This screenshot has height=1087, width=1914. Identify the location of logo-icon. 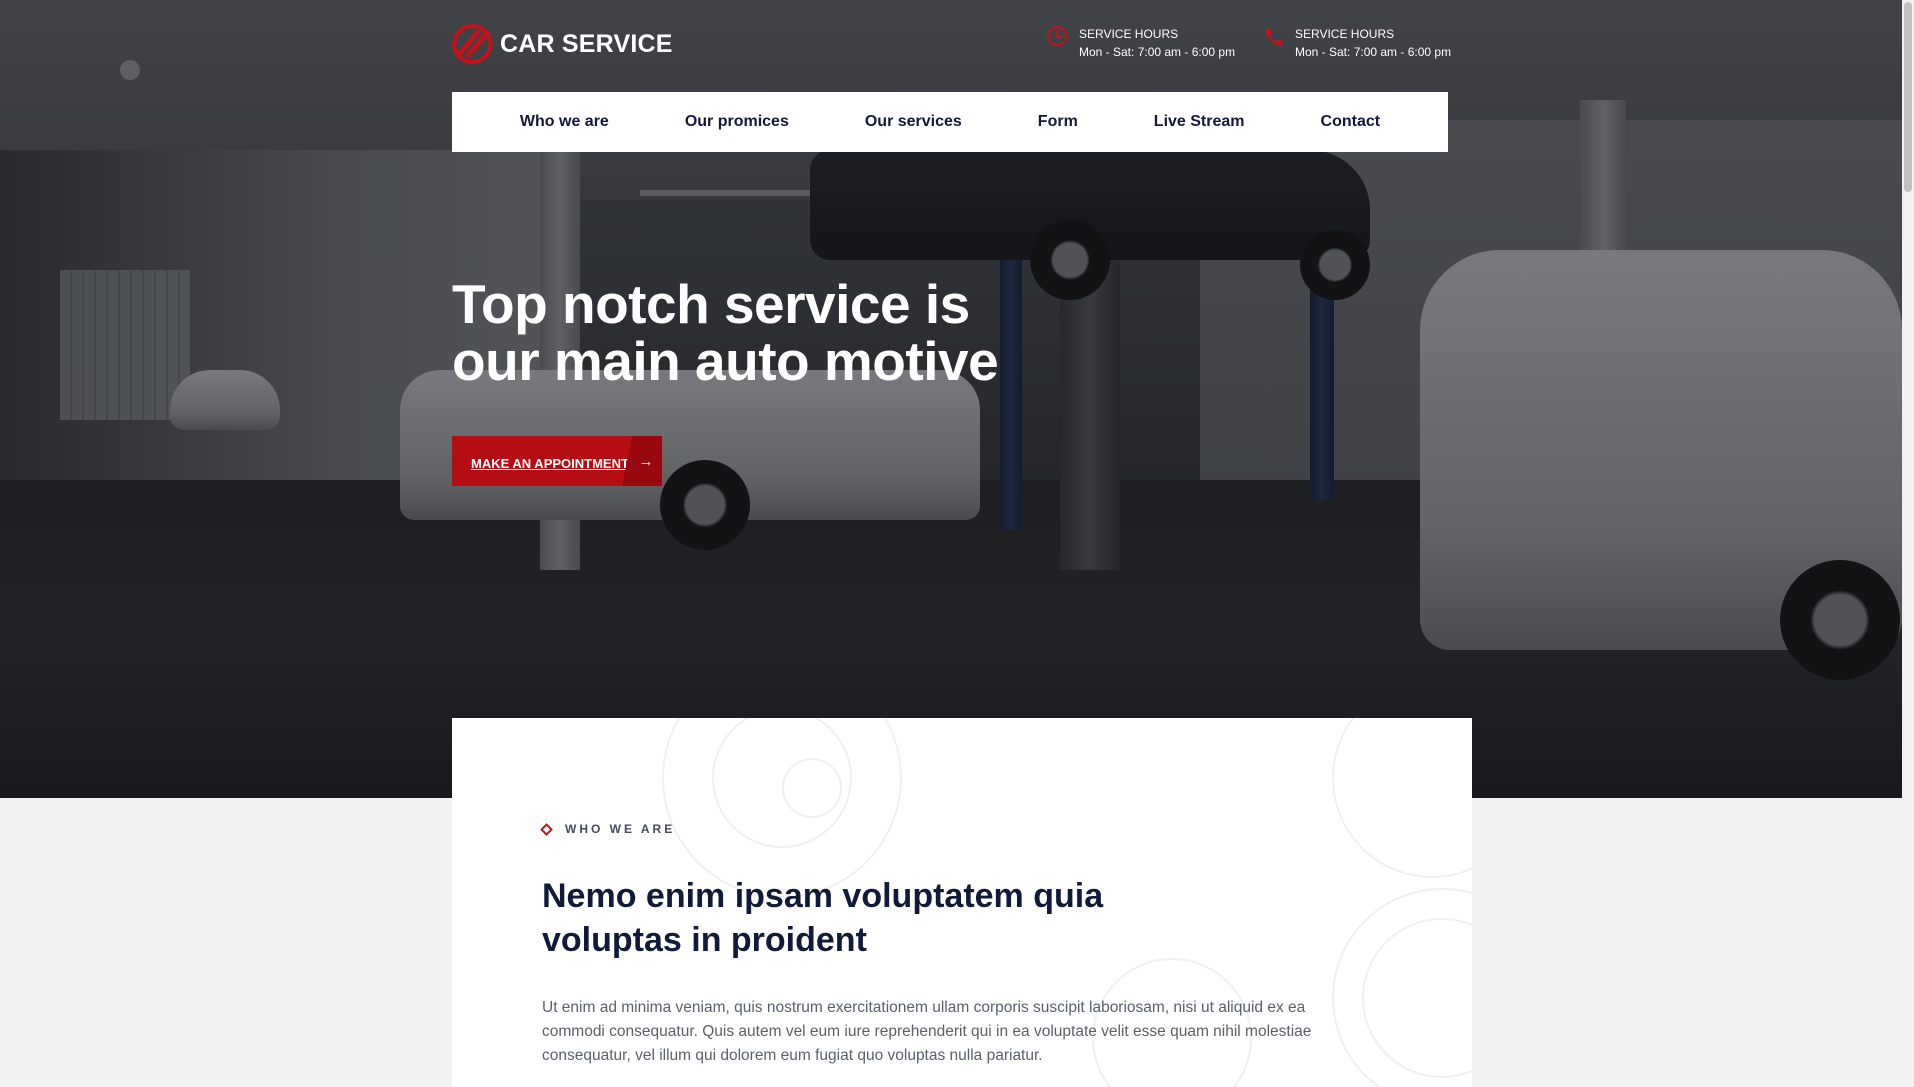
(472, 44).